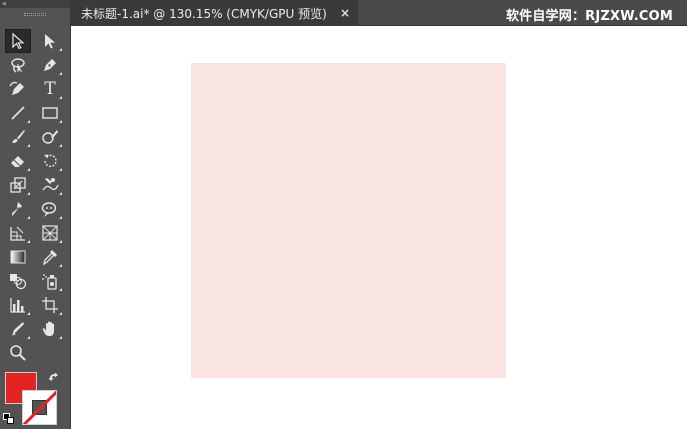  I want to click on pen-tool, so click(50, 65).